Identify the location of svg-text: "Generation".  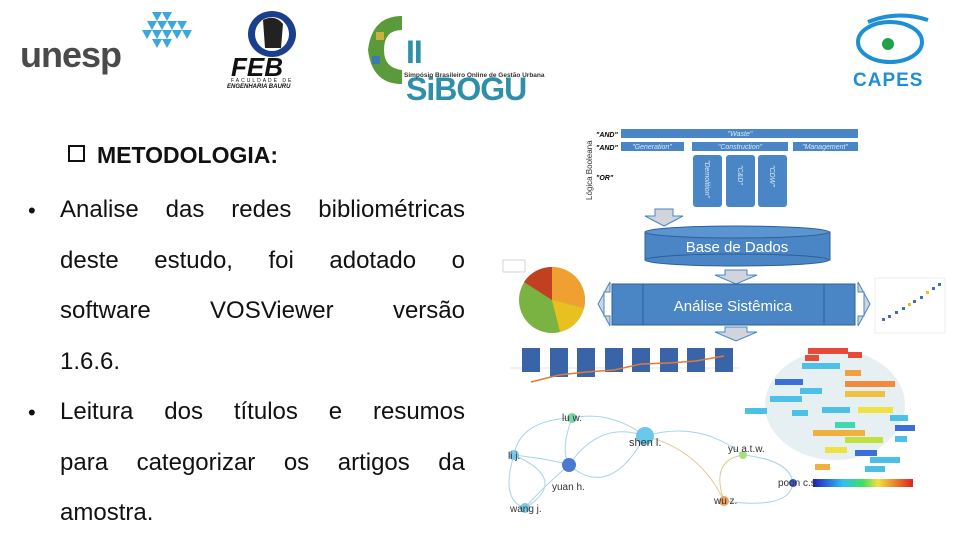
(652, 147).